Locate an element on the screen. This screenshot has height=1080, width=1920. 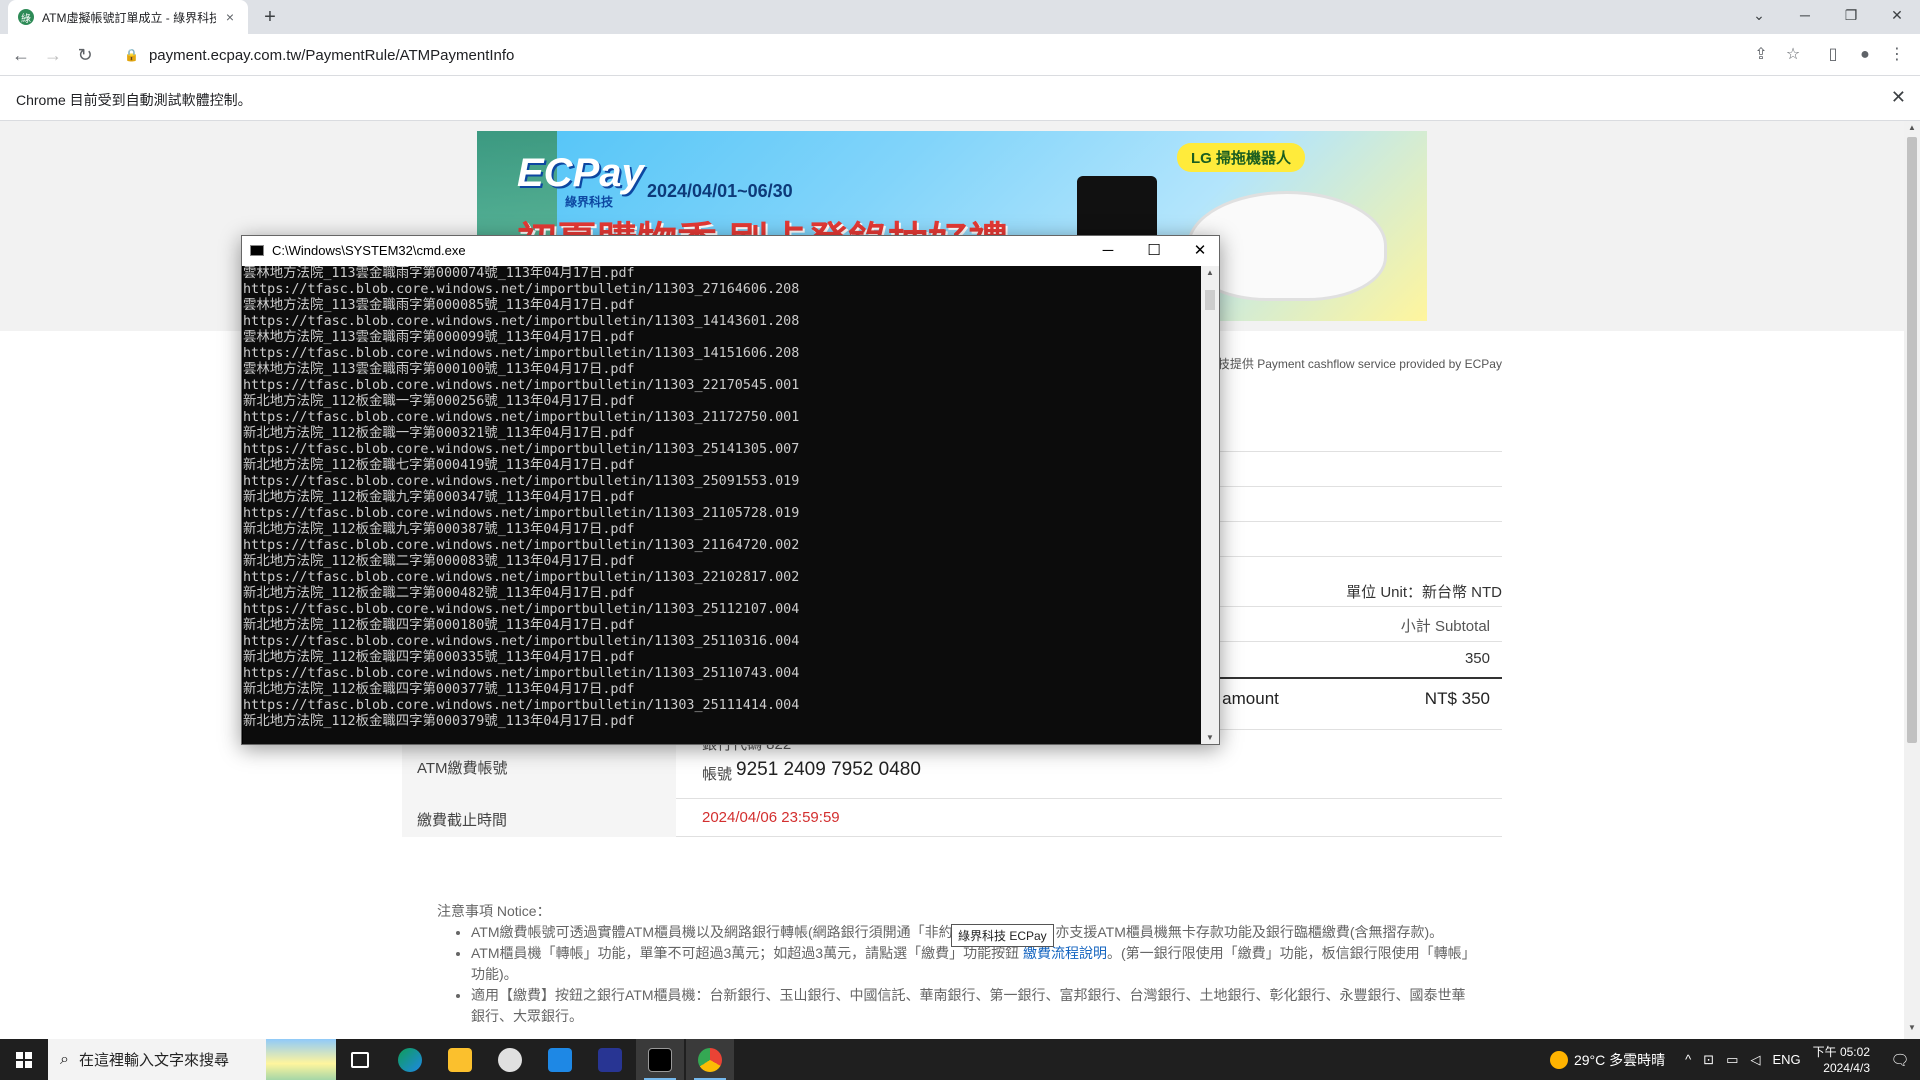
network-adapter-icon: ⊡ is located at coordinates (1708, 1060).